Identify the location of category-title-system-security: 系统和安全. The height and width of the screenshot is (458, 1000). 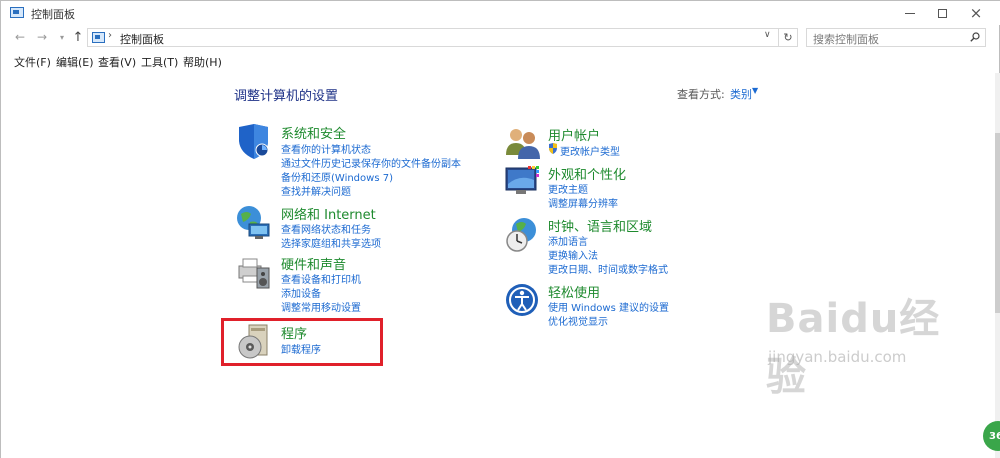
(313, 132).